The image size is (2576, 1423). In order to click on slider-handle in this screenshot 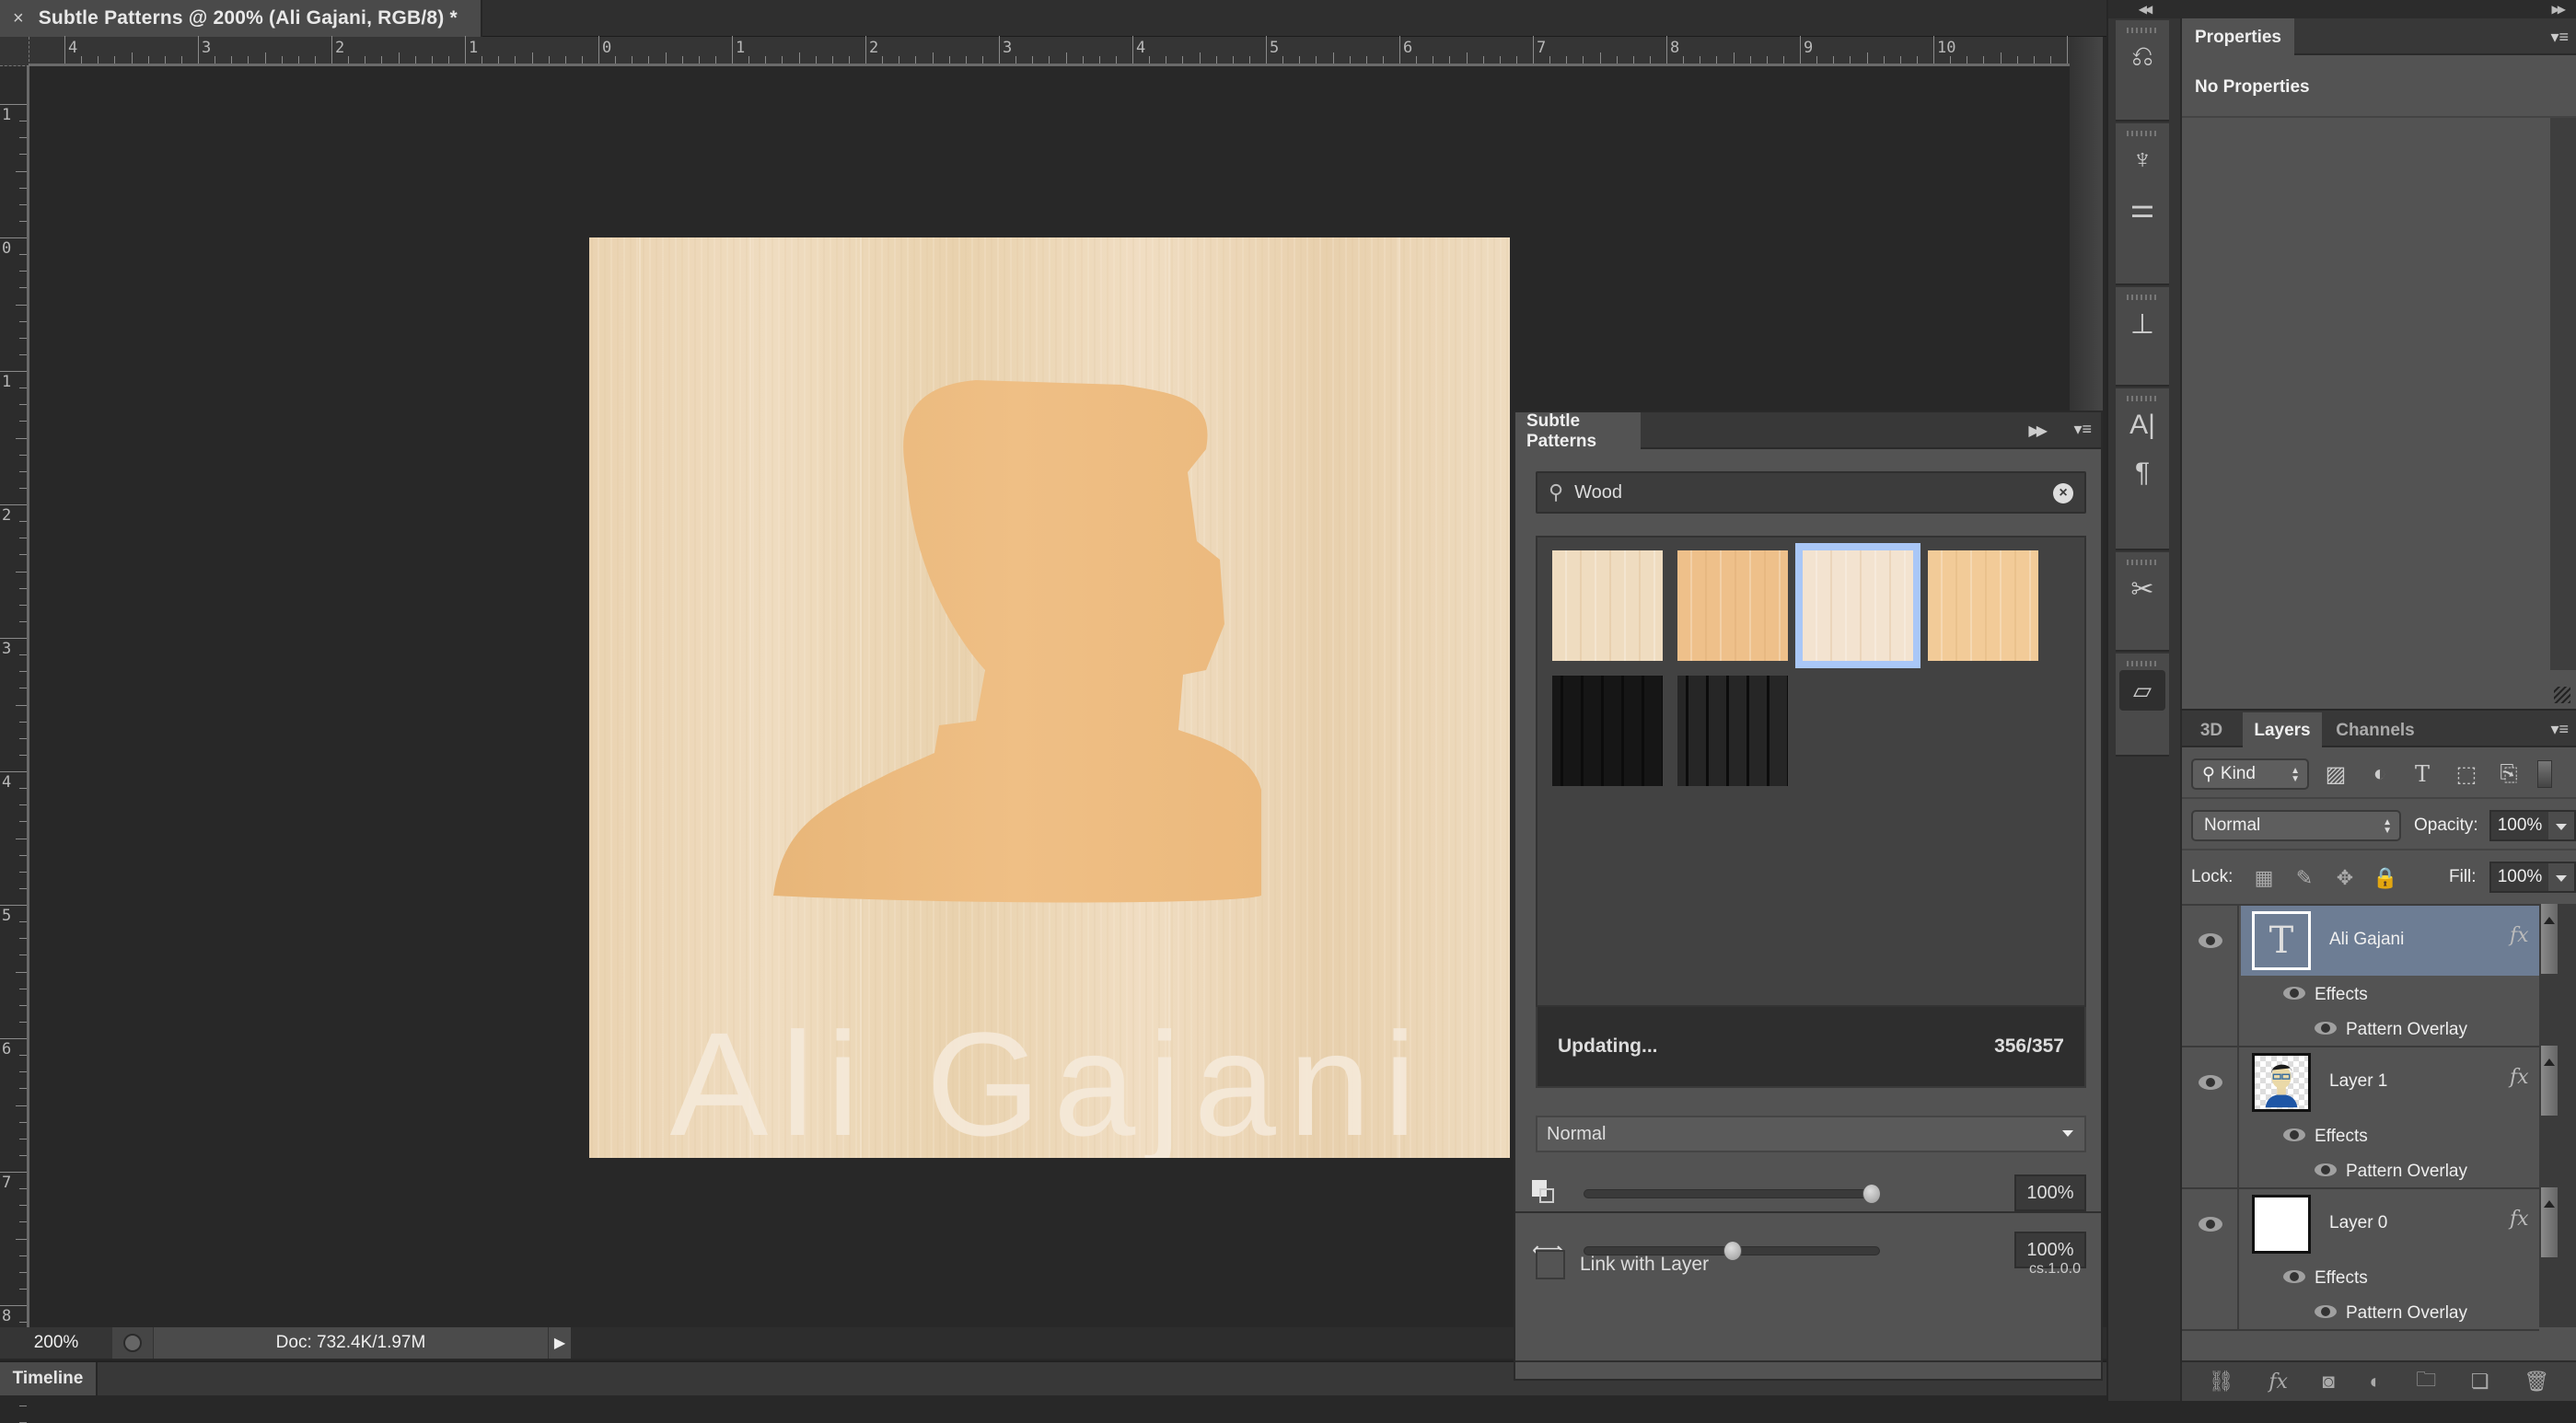, I will do `click(1871, 1194)`.